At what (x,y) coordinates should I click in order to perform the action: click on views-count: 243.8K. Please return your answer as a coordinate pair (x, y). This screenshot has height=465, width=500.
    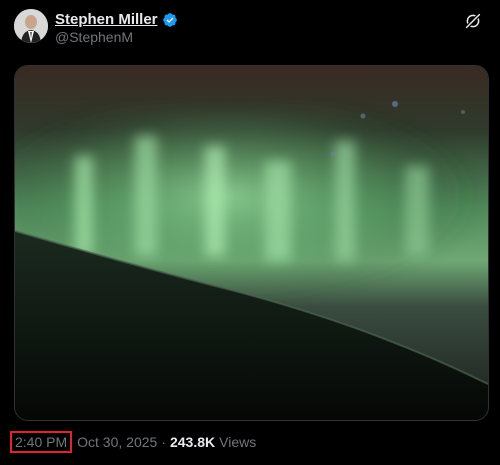
    Looking at the image, I should click on (192, 442).